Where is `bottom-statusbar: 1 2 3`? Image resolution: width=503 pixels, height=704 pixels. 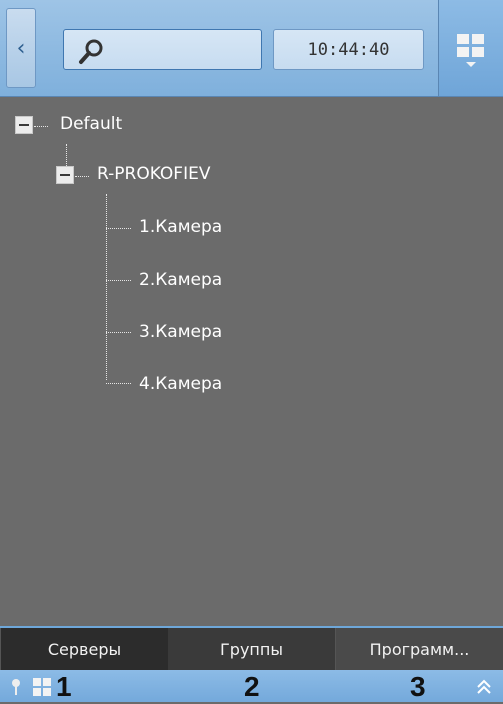 bottom-statusbar: 1 2 3 is located at coordinates (251, 686).